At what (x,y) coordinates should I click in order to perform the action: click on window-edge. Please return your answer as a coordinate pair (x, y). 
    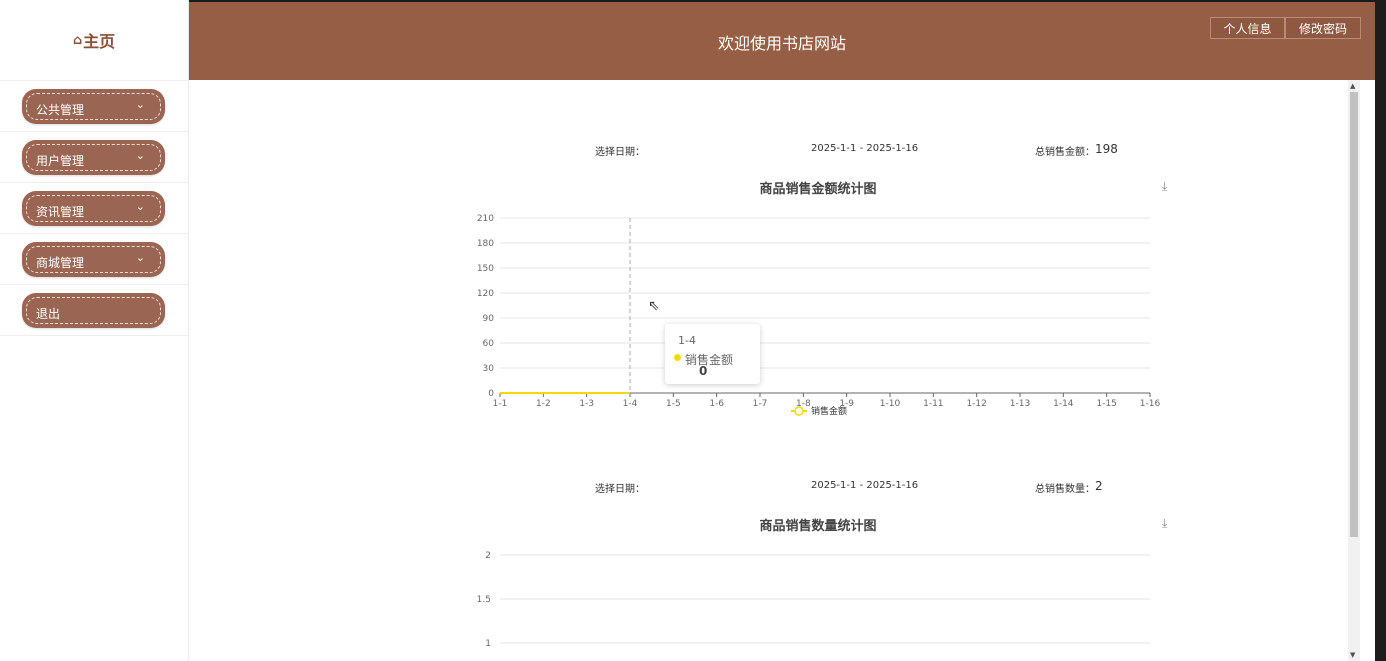
    Looking at the image, I should click on (1380, 330).